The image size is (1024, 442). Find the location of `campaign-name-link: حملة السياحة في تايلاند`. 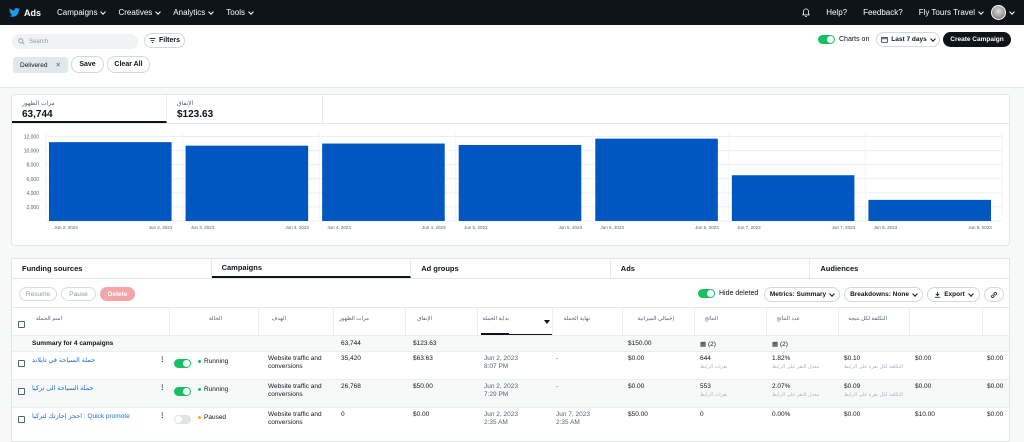

campaign-name-link: حملة السياحة في تايلاند is located at coordinates (88, 360).